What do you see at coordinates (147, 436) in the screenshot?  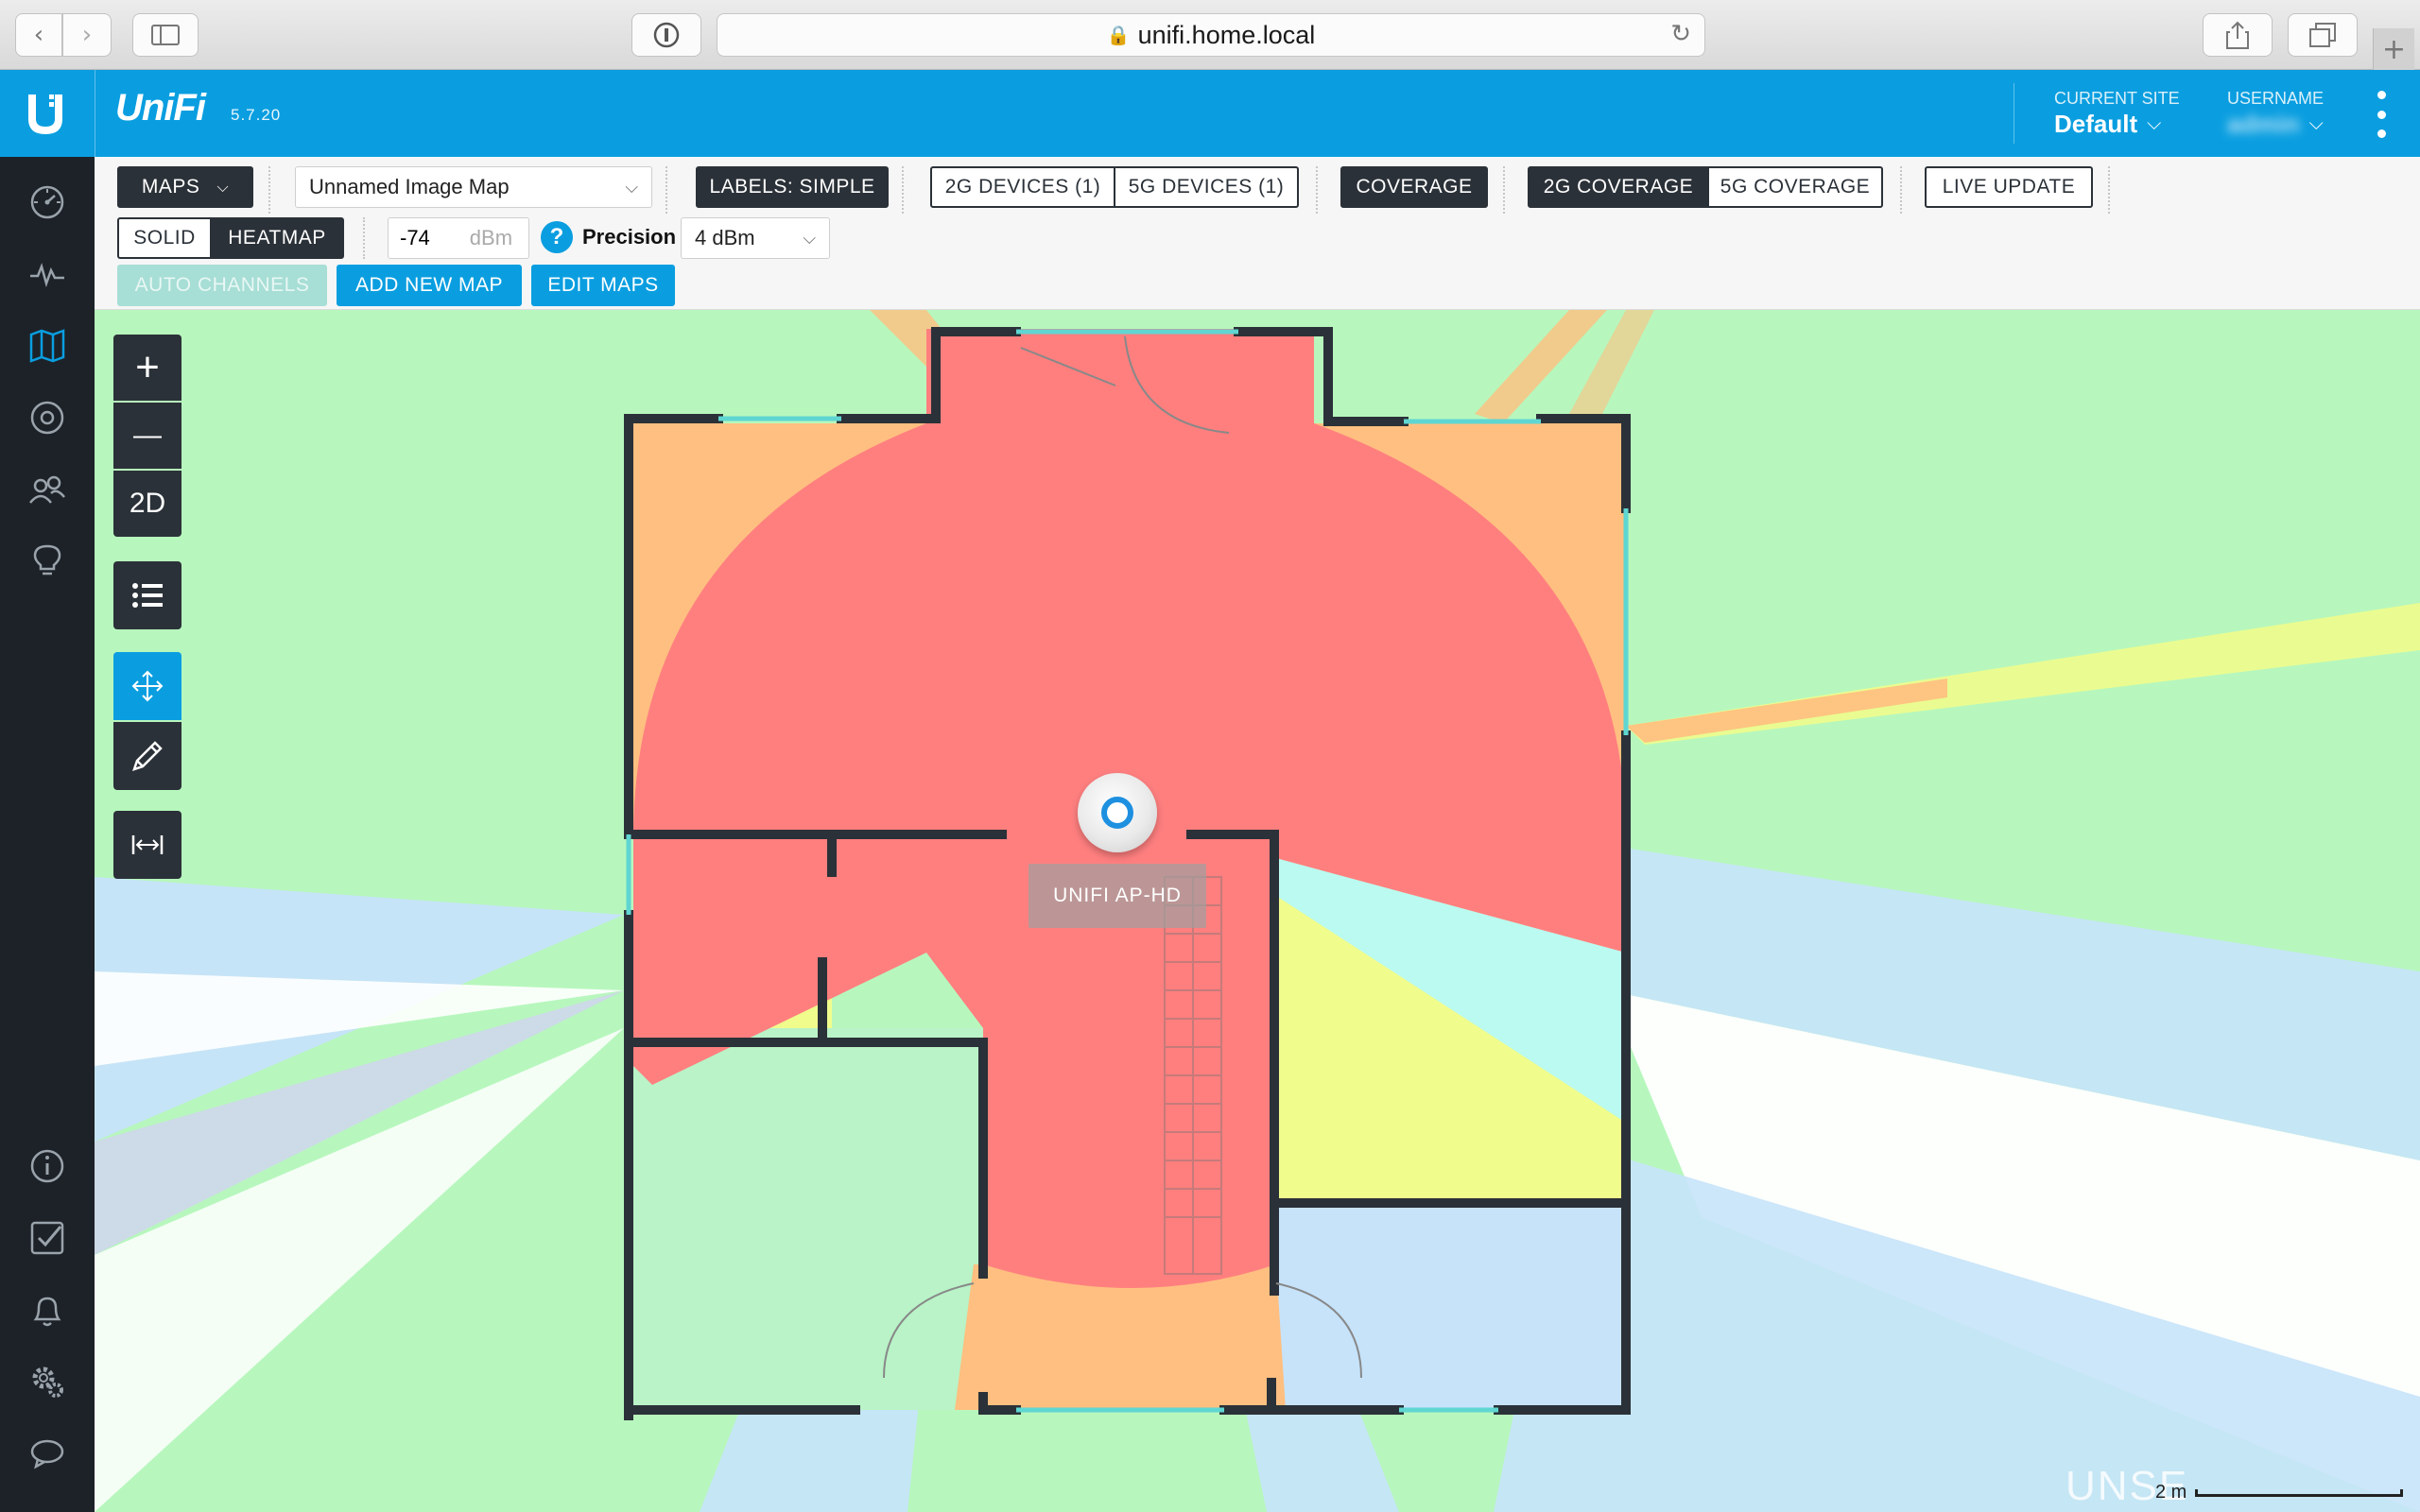 I see `zoom-out-button: —` at bounding box center [147, 436].